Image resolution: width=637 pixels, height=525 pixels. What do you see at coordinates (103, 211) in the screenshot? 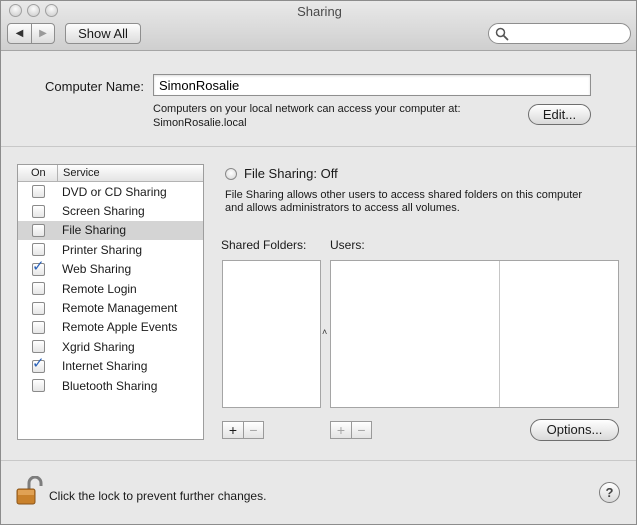
I see `service-name: Screen Sharing` at bounding box center [103, 211].